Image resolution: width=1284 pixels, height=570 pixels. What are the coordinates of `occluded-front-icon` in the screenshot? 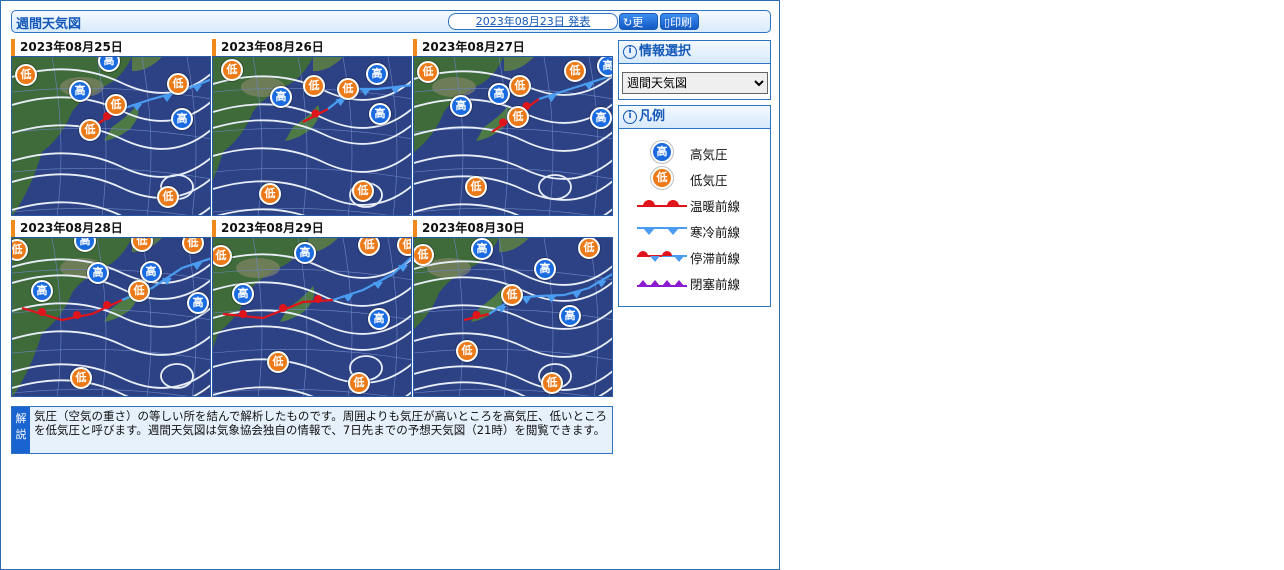 It's located at (662, 282).